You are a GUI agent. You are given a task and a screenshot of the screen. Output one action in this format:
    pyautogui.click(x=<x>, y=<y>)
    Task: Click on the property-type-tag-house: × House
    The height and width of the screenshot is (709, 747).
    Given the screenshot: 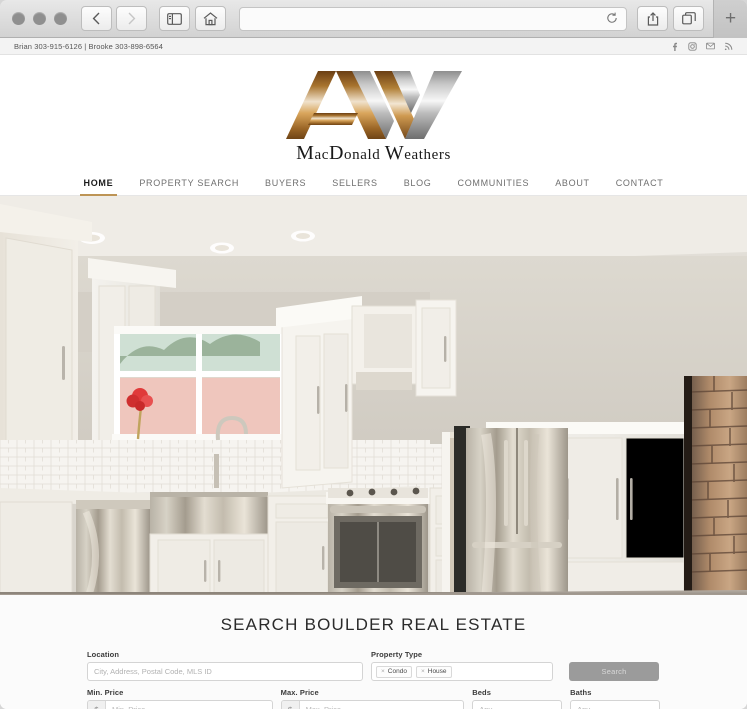 What is the action you would take?
    pyautogui.click(x=433, y=671)
    